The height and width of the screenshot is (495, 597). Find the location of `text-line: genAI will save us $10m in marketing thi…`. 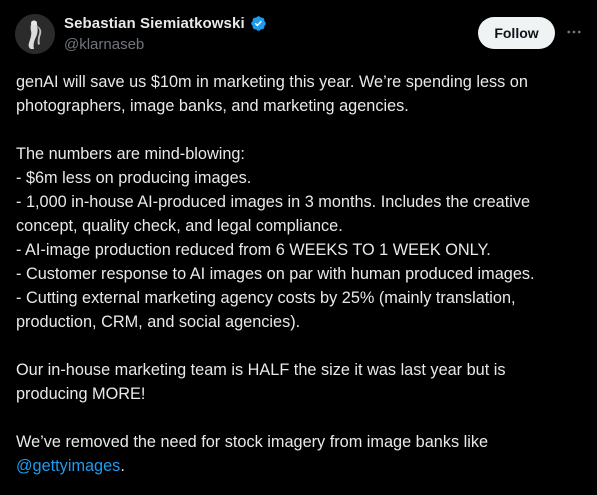

text-line: genAI will save us $10m in marketing thi… is located at coordinates (272, 82).